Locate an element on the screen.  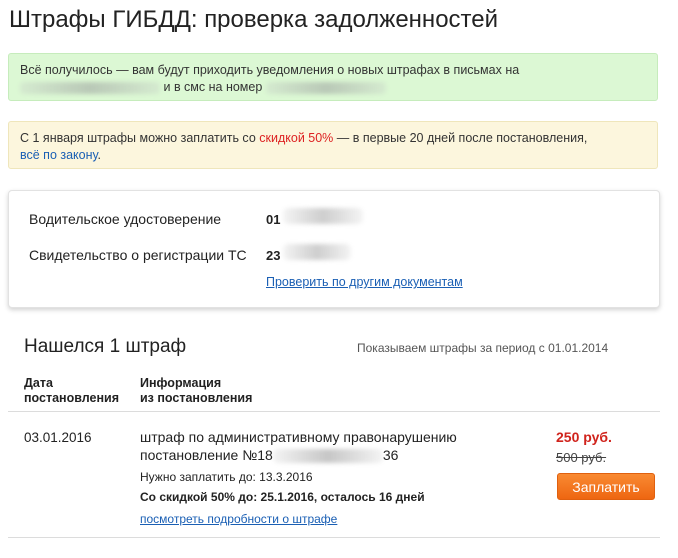
column-header-info: Информация из постановления is located at coordinates (196, 391).